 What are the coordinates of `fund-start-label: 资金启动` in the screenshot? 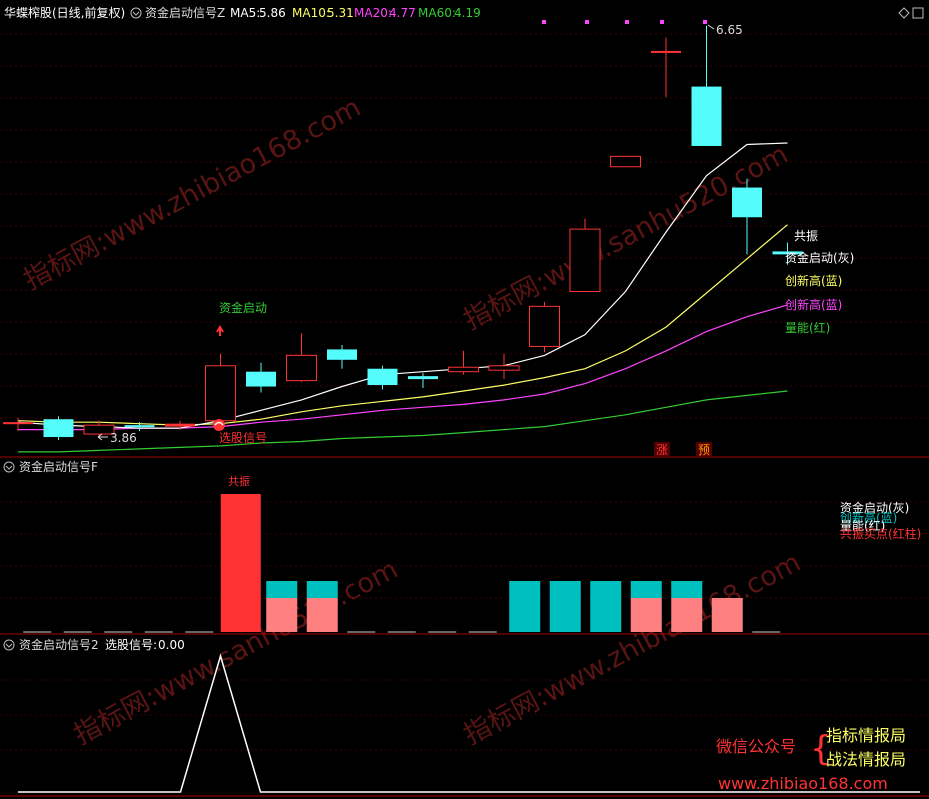 It's located at (243, 307).